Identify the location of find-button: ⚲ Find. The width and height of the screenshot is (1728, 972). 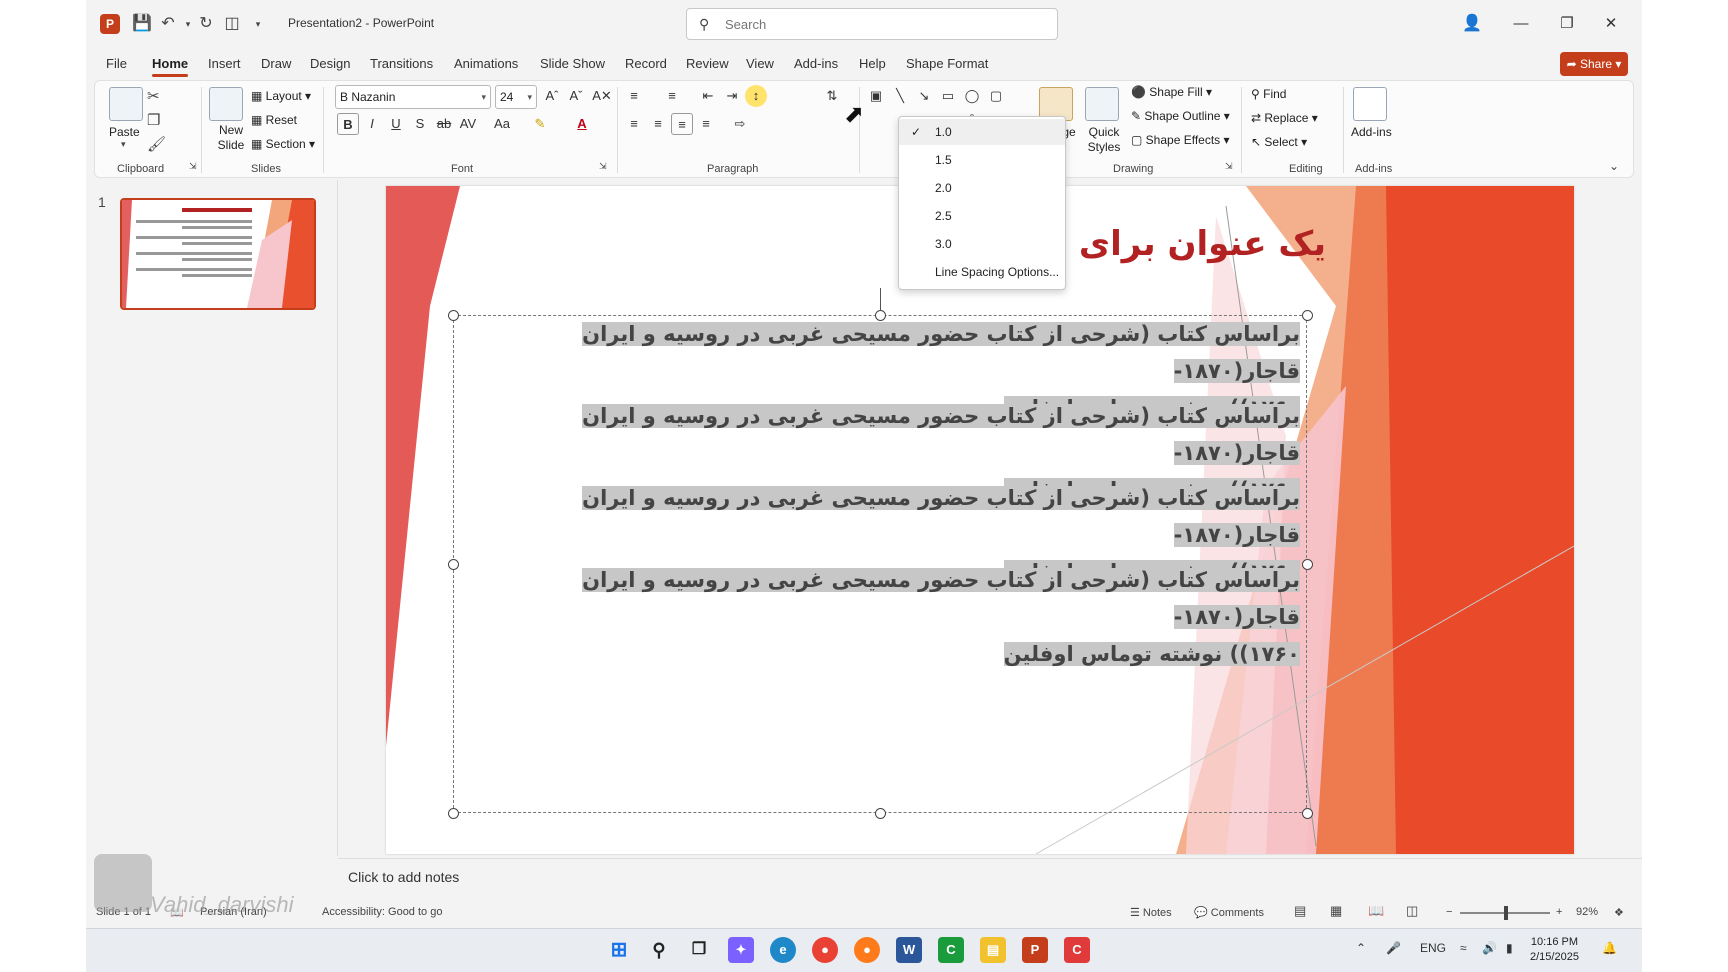
(1268, 94).